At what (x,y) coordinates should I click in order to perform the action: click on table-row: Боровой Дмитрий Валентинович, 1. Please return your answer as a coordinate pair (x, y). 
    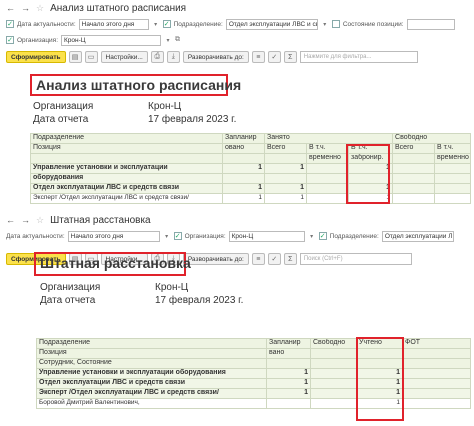
    Looking at the image, I should click on (253, 403).